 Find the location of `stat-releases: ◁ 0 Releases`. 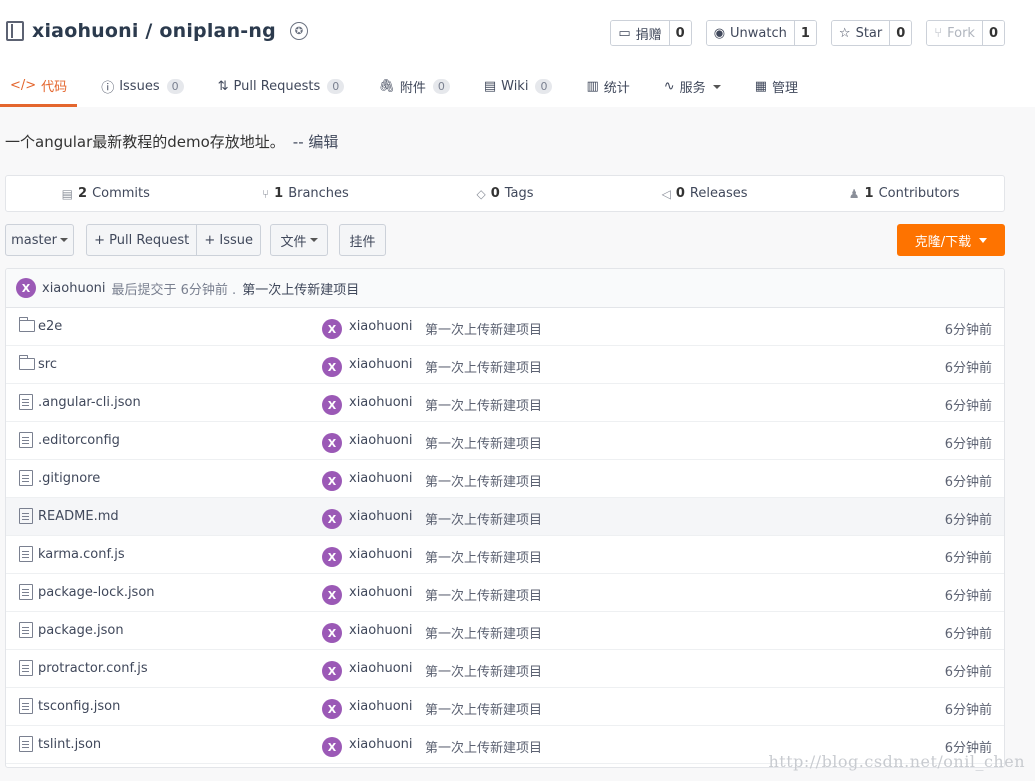

stat-releases: ◁ 0 Releases is located at coordinates (705, 193).